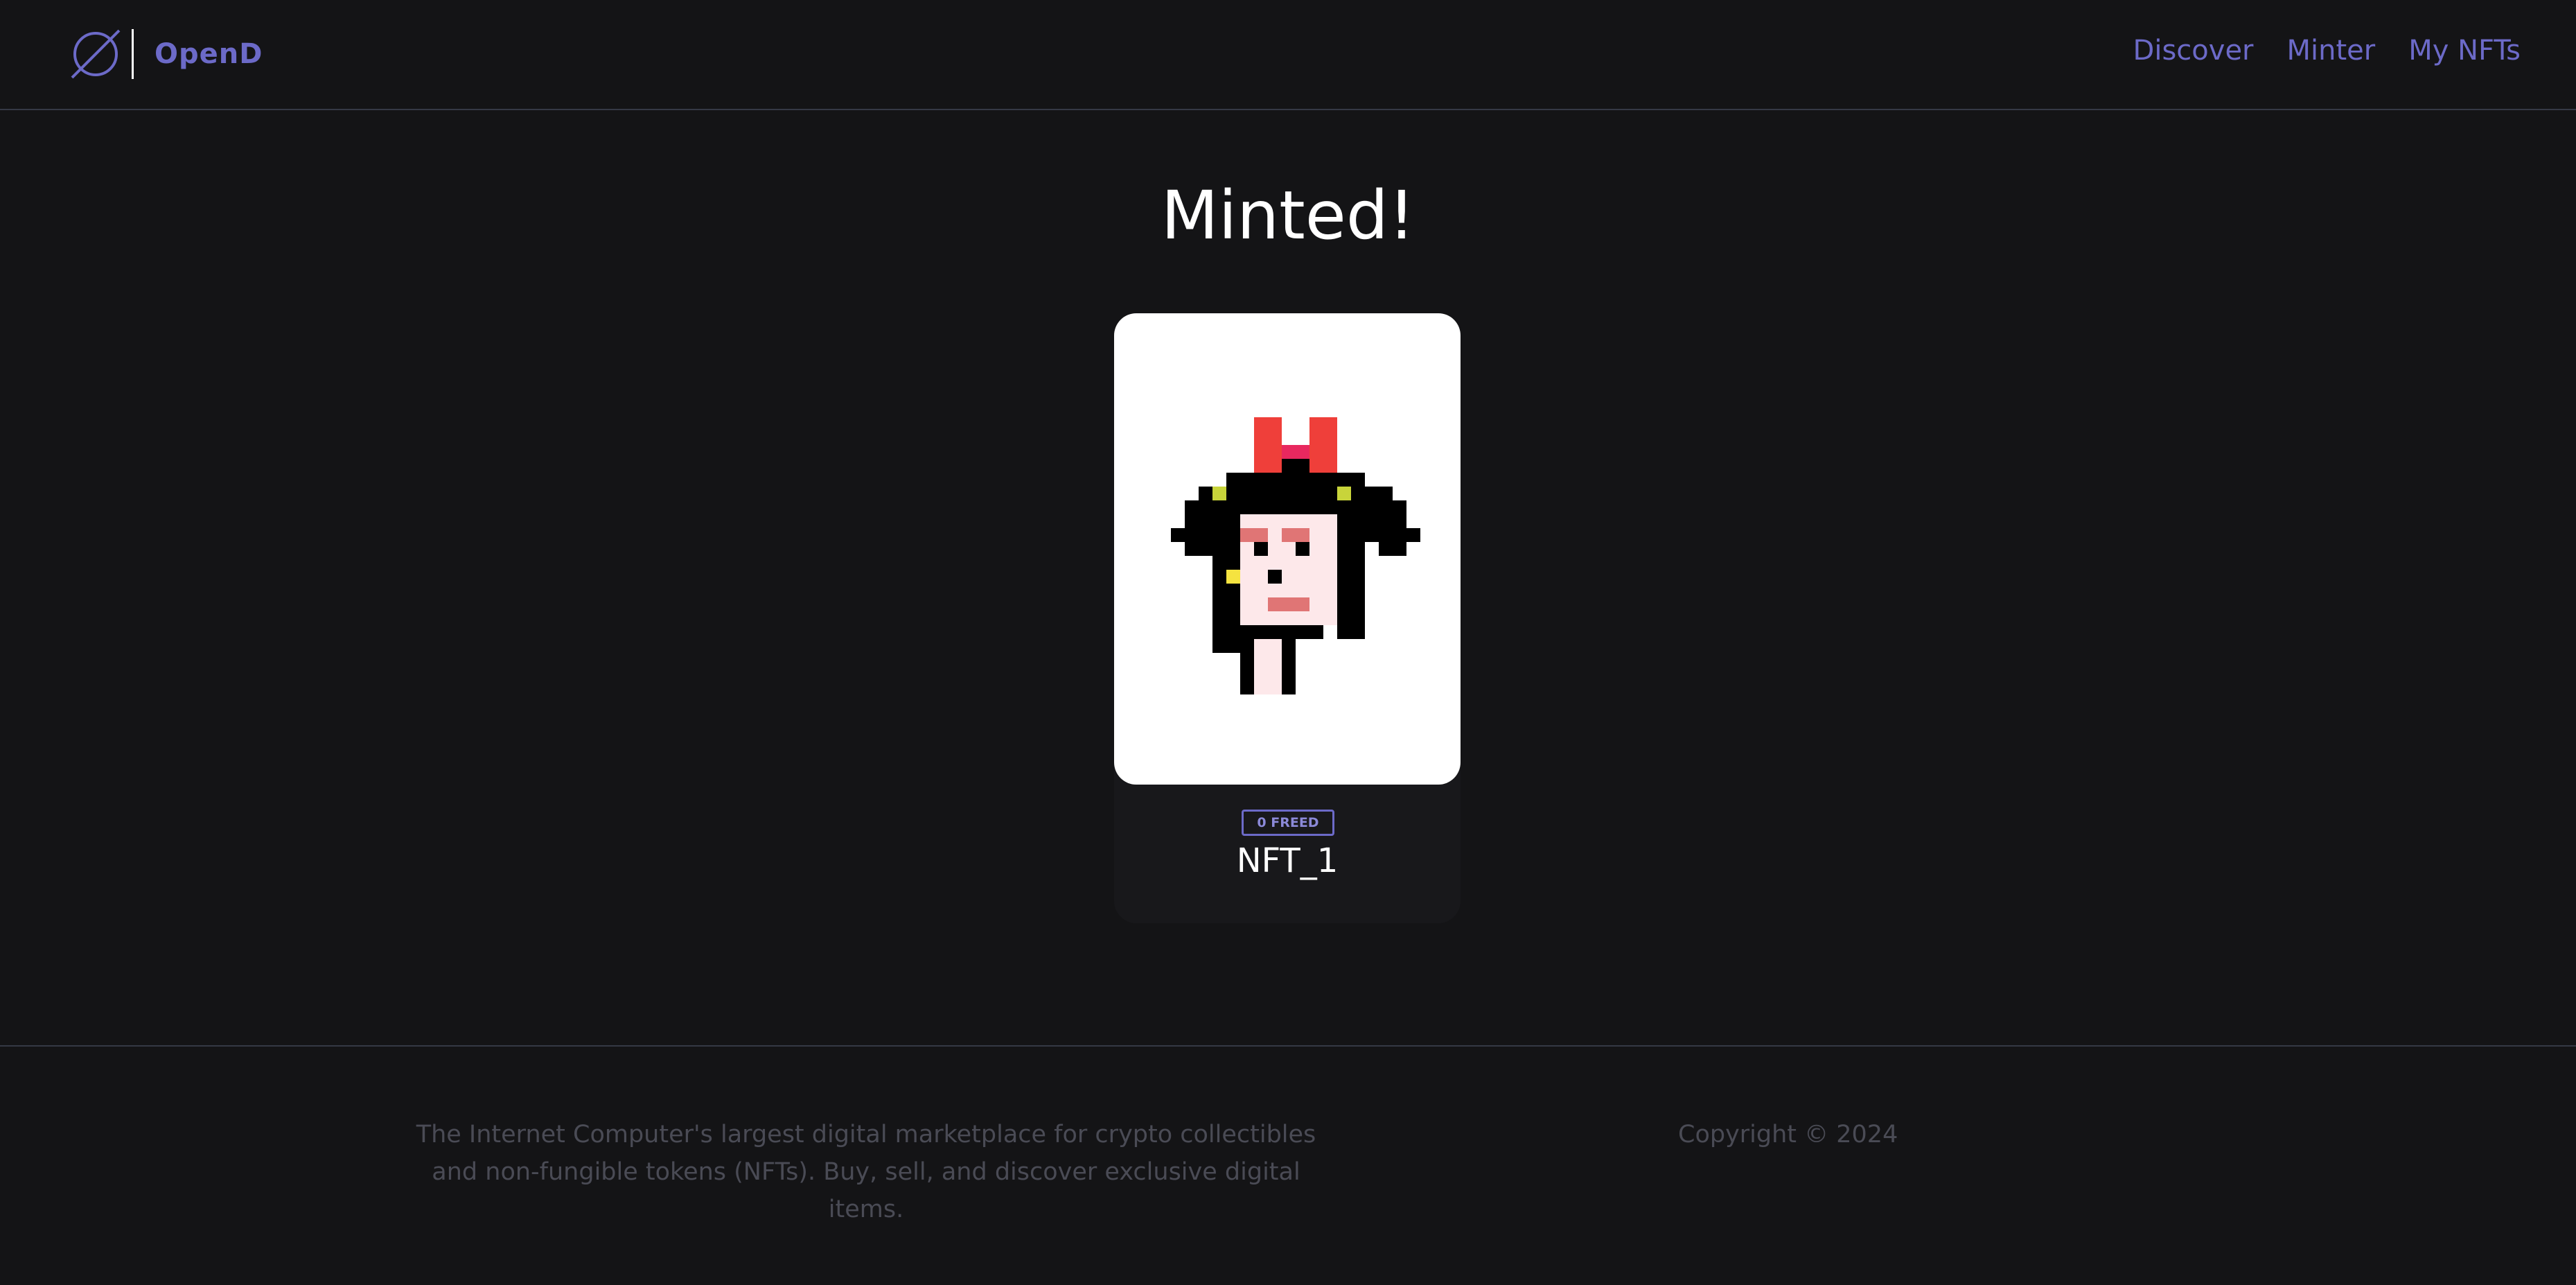 This screenshot has height=1285, width=2576. I want to click on status-badge: 0 FREED, so click(1288, 823).